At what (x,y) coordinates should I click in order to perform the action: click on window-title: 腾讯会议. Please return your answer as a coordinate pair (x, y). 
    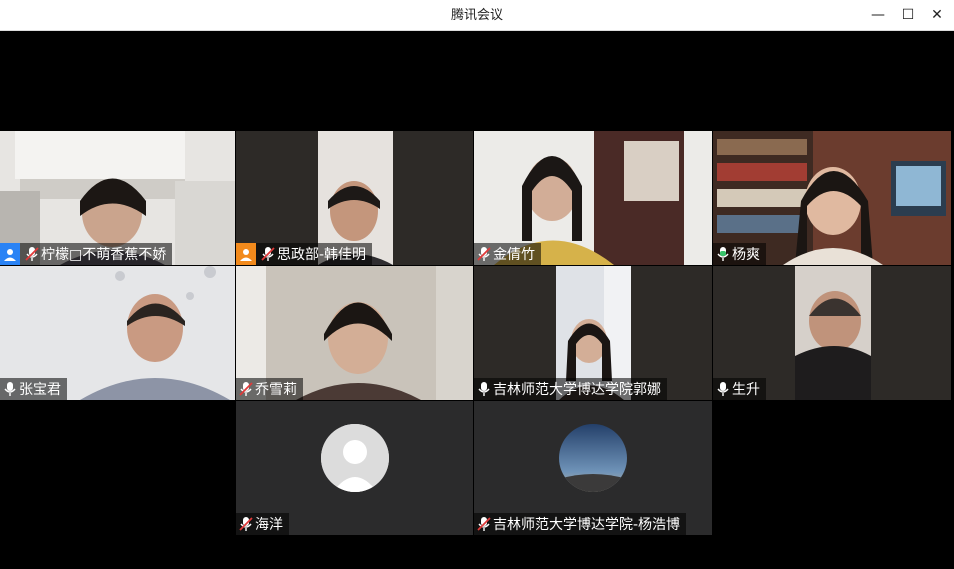
    Looking at the image, I should click on (476, 15).